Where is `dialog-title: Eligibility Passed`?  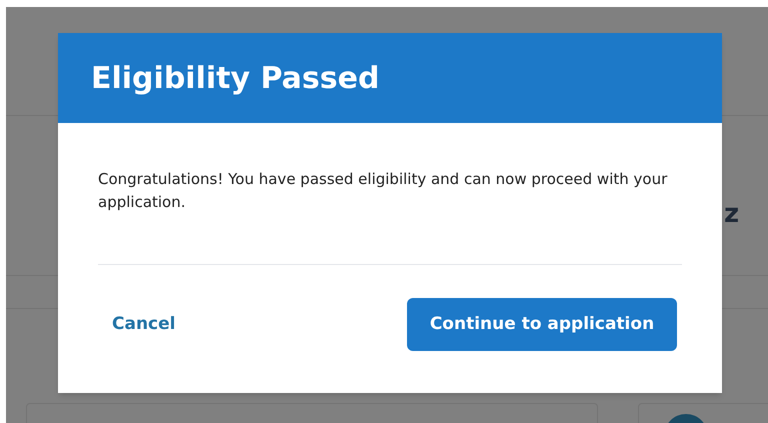
dialog-title: Eligibility Passed is located at coordinates (235, 79).